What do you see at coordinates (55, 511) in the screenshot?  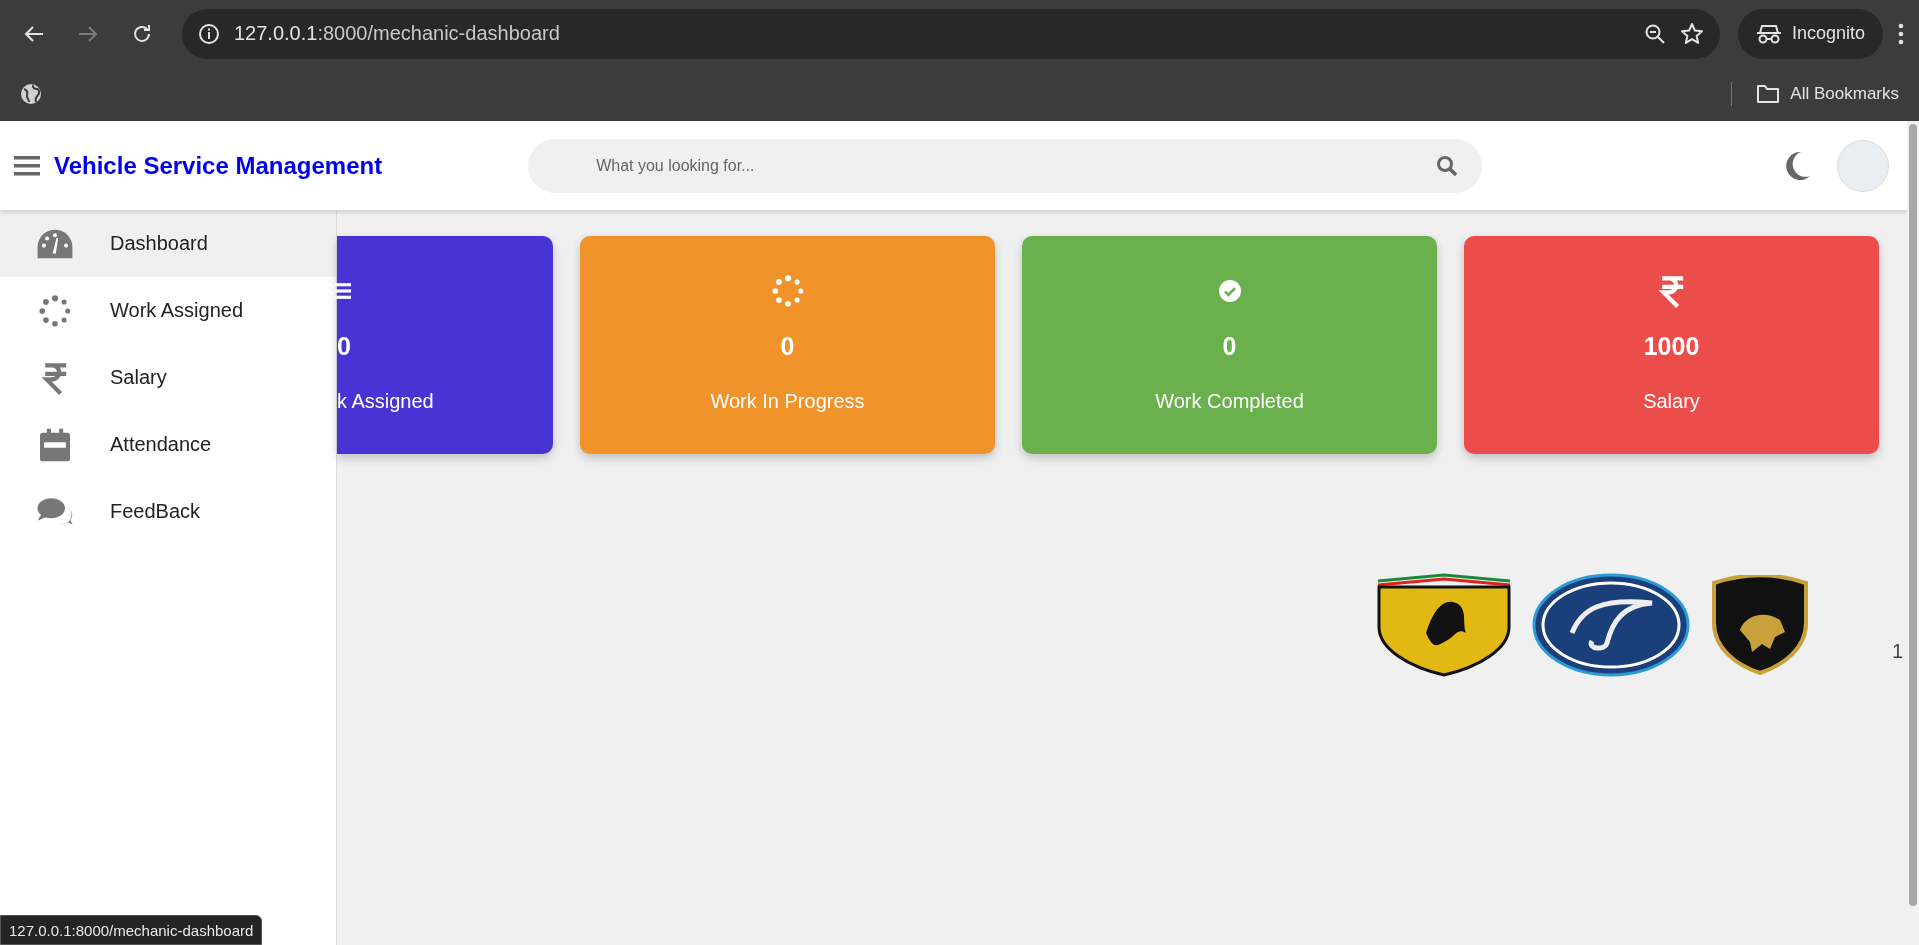 I see `speech-bubbles-icon` at bounding box center [55, 511].